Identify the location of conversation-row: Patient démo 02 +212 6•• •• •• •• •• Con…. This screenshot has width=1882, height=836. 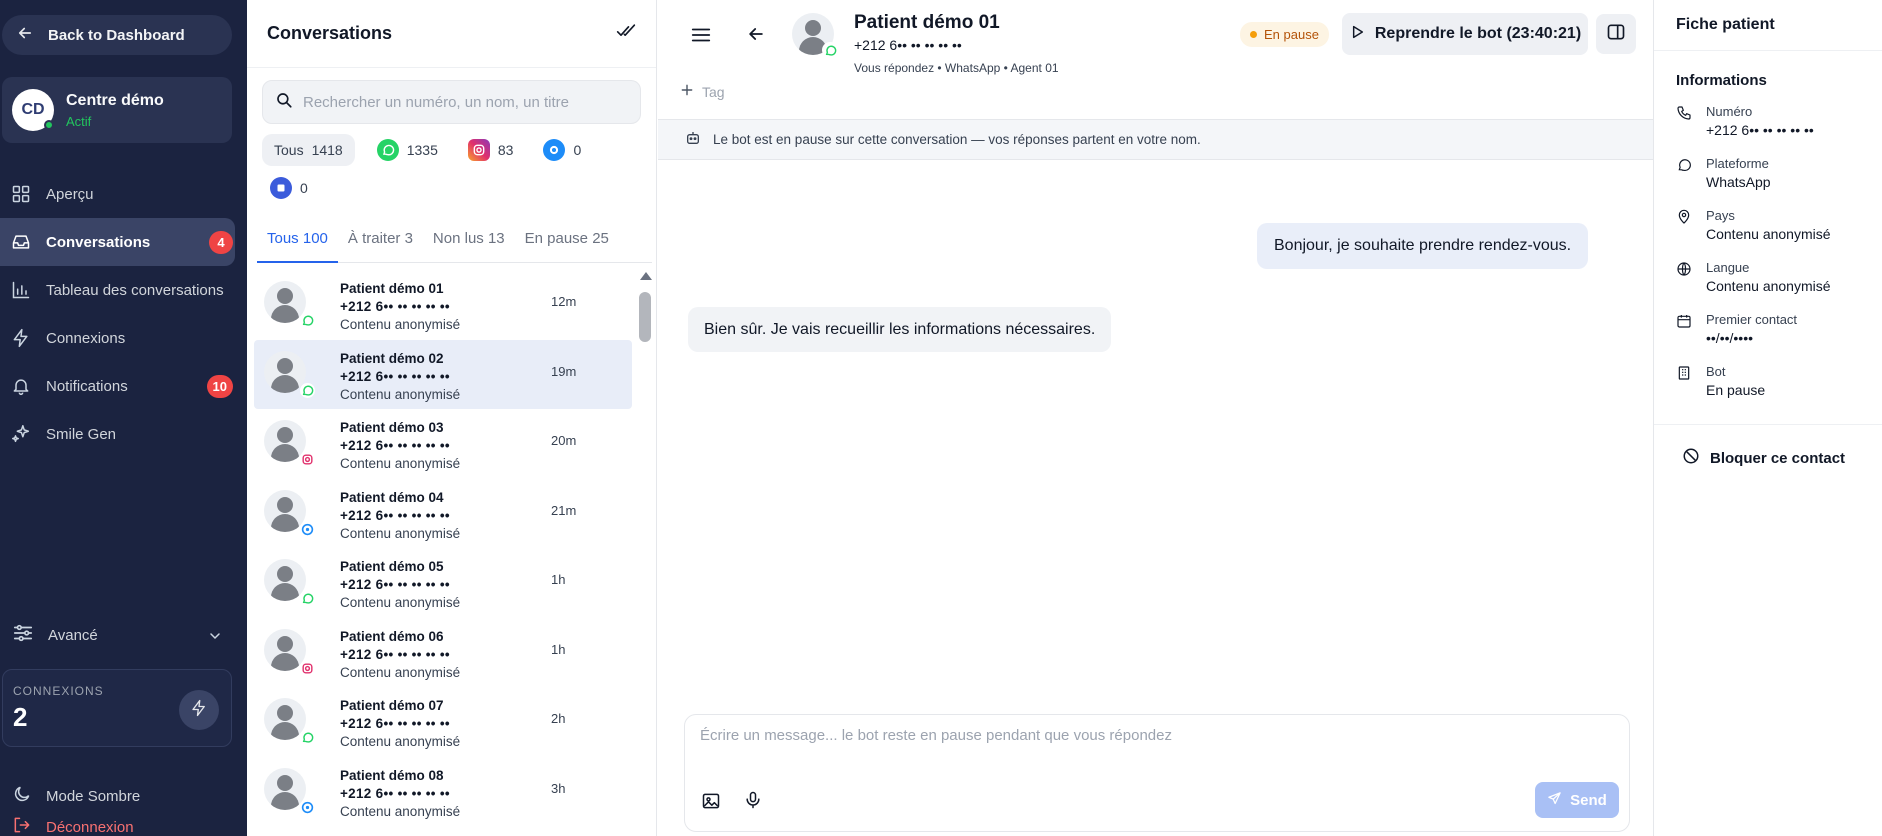
(443, 374).